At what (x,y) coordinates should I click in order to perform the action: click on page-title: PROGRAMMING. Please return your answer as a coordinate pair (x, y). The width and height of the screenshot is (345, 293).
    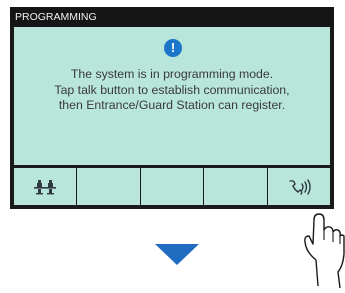
    Looking at the image, I should click on (172, 17).